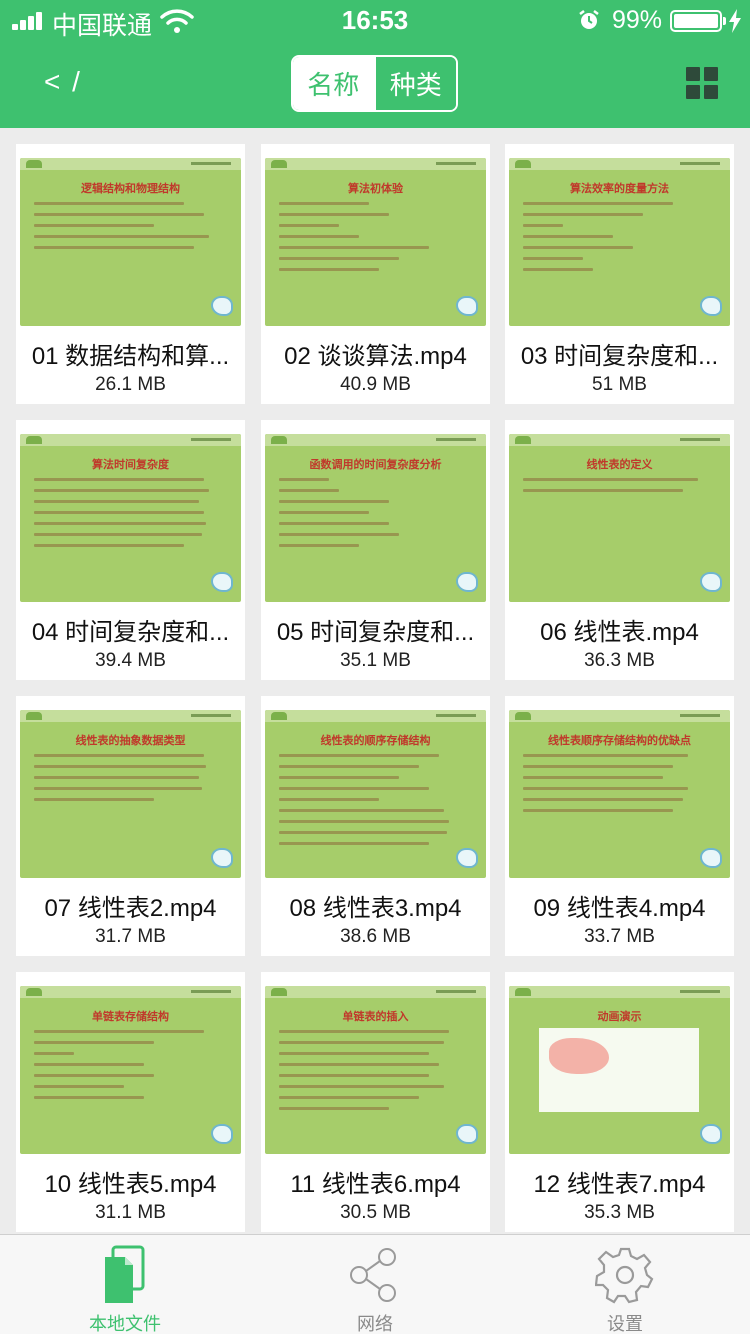 The height and width of the screenshot is (1334, 750). What do you see at coordinates (125, 1324) in the screenshot?
I see `tab-label-local-files: 本地文件` at bounding box center [125, 1324].